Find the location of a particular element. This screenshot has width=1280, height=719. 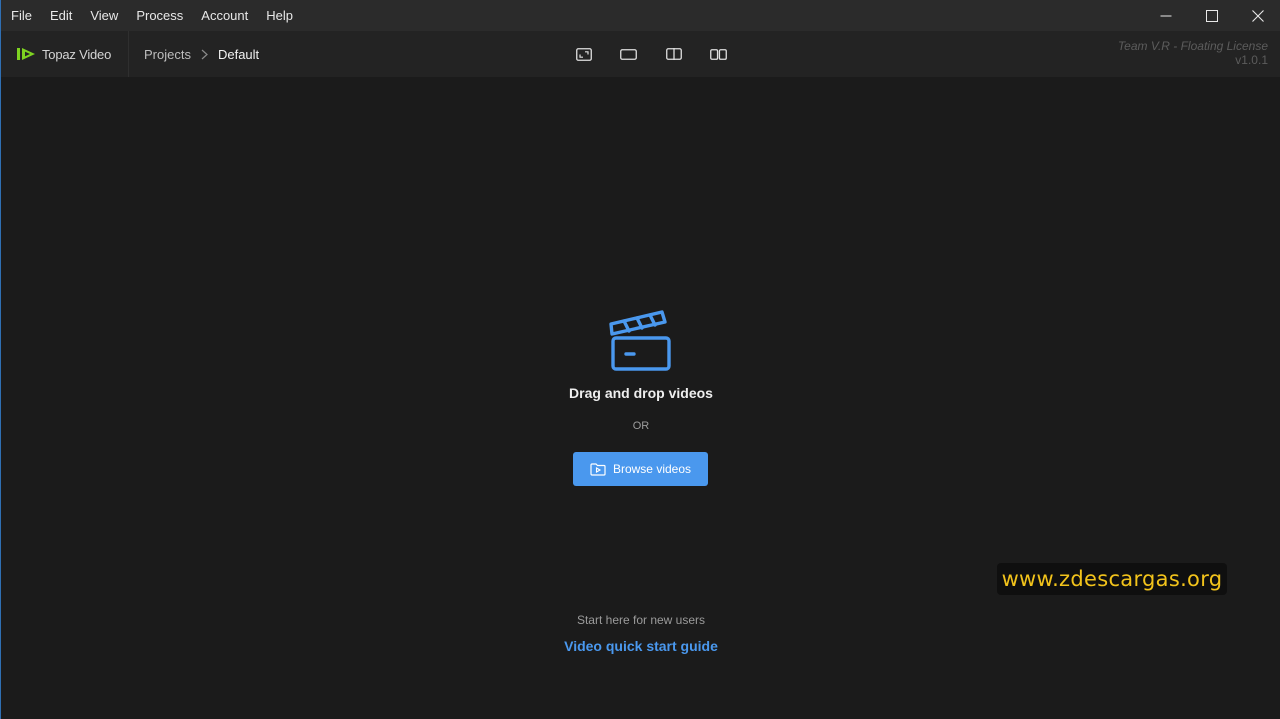

quick-start-guide-link: Video quick start guide is located at coordinates (640, 646).